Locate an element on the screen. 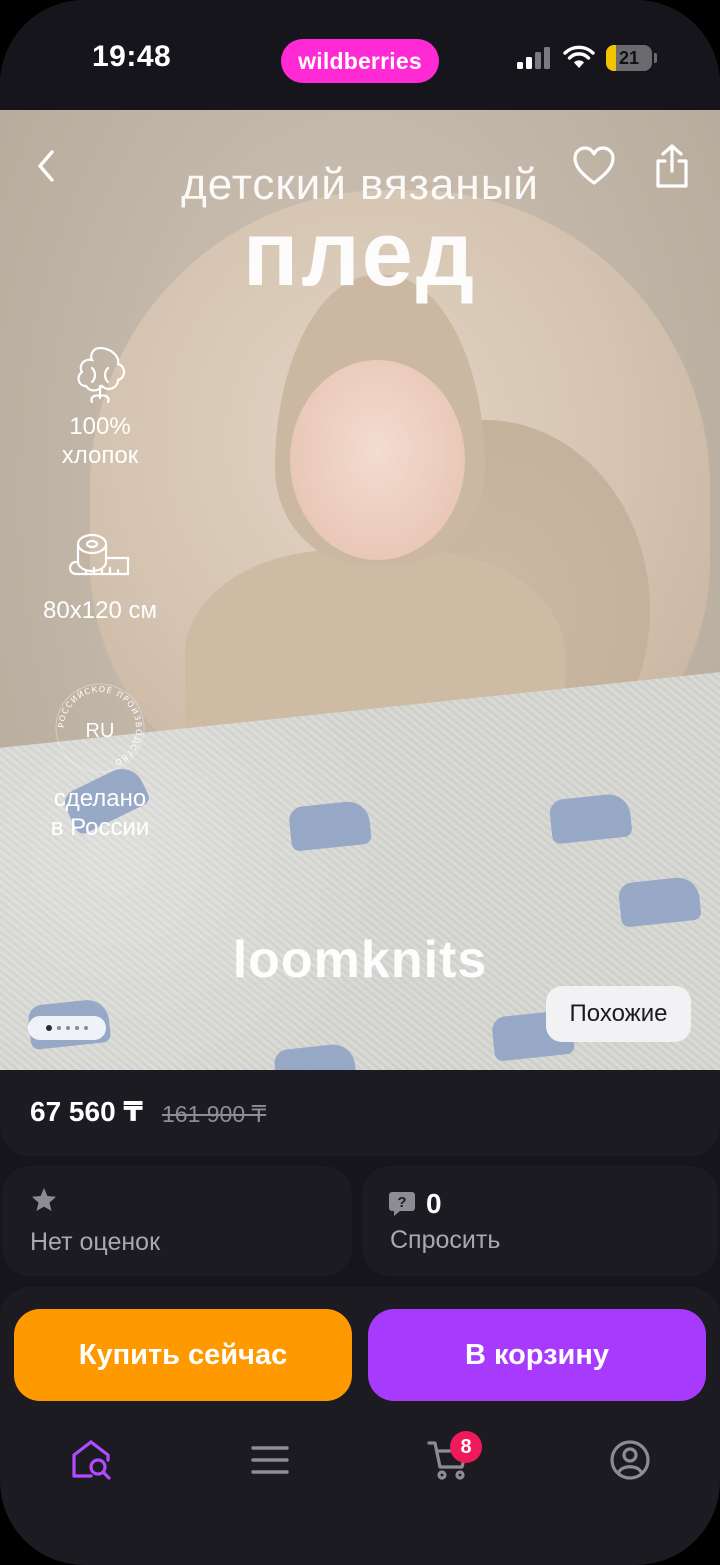 The height and width of the screenshot is (1565, 720). feature-made-line-2: в России is located at coordinates (100, 827).